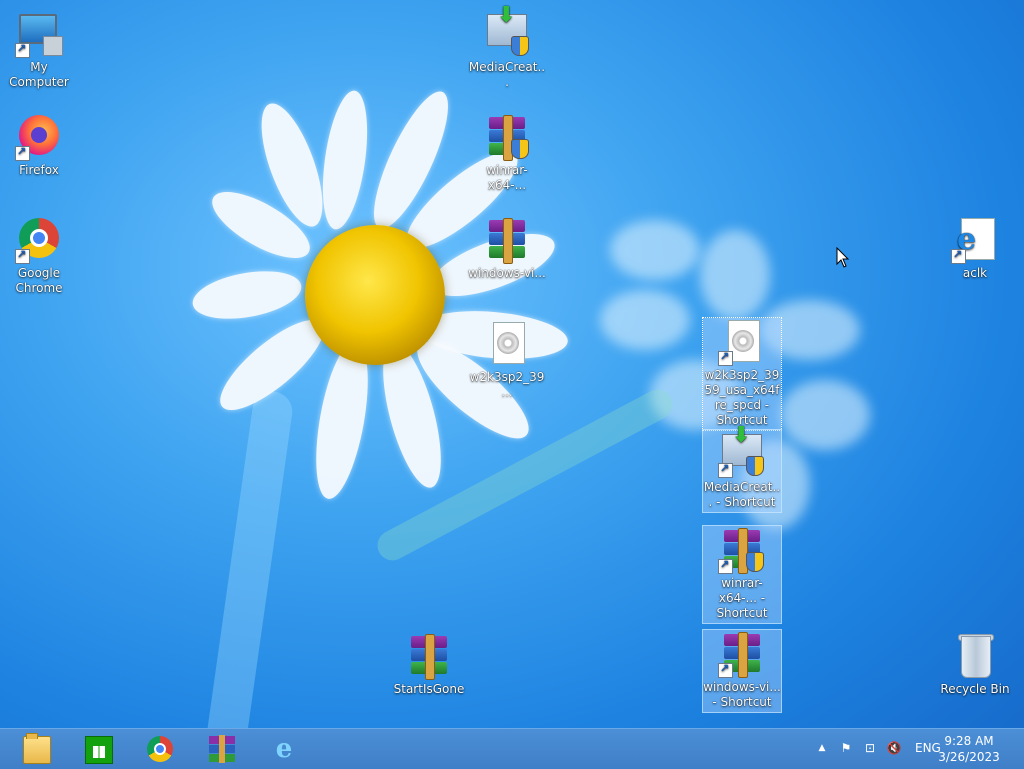 The width and height of the screenshot is (1024, 769). Describe the element at coordinates (742, 671) in the screenshot. I see `windows-vi-shortcut-icon: windows-vi... - Shortcut` at that location.